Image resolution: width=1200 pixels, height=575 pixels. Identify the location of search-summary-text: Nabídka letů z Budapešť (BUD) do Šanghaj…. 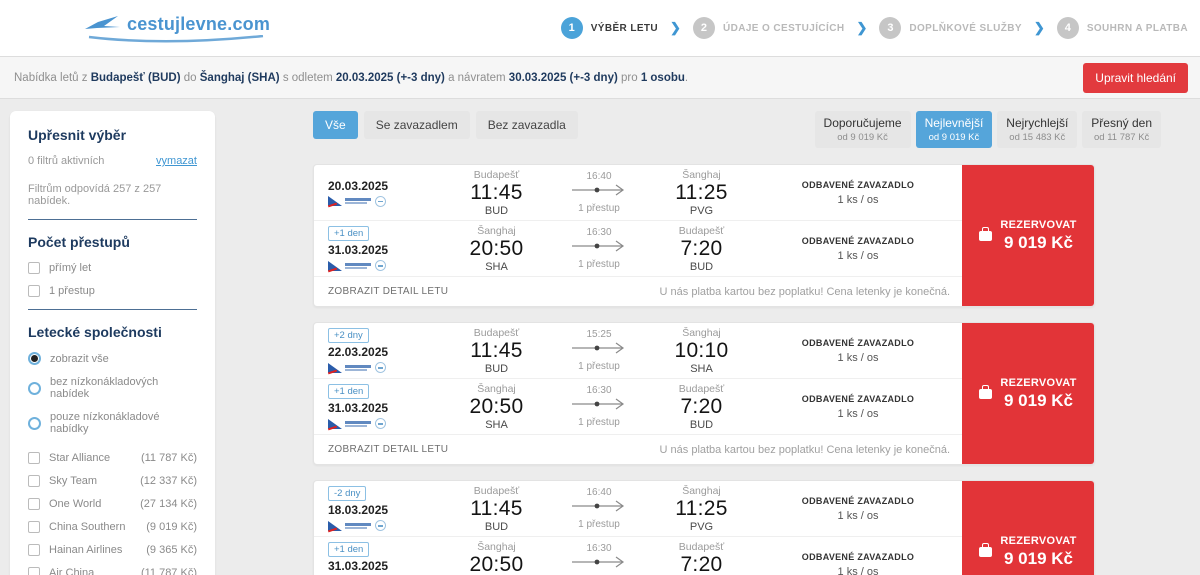
(351, 78).